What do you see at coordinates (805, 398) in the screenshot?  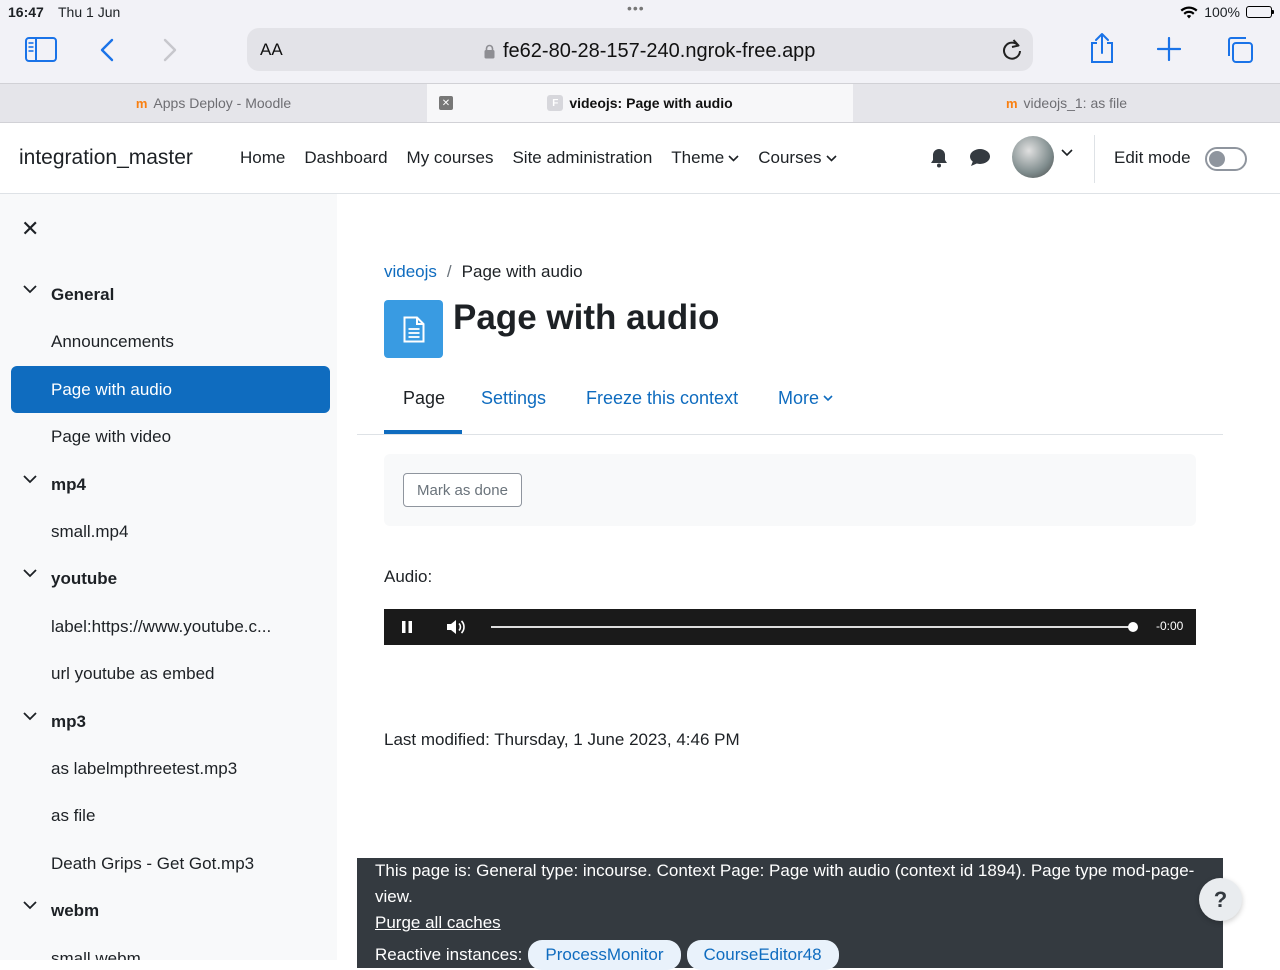 I see `tab-more: More` at bounding box center [805, 398].